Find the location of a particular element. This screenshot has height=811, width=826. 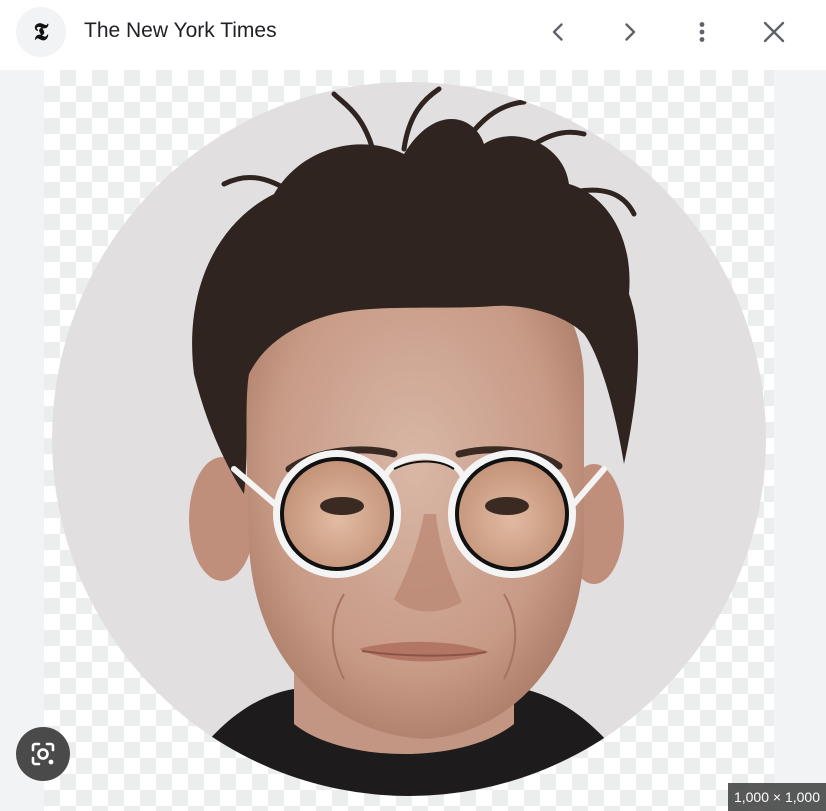

viewer-header: 𝕿 The New York Times is located at coordinates (413, 35).